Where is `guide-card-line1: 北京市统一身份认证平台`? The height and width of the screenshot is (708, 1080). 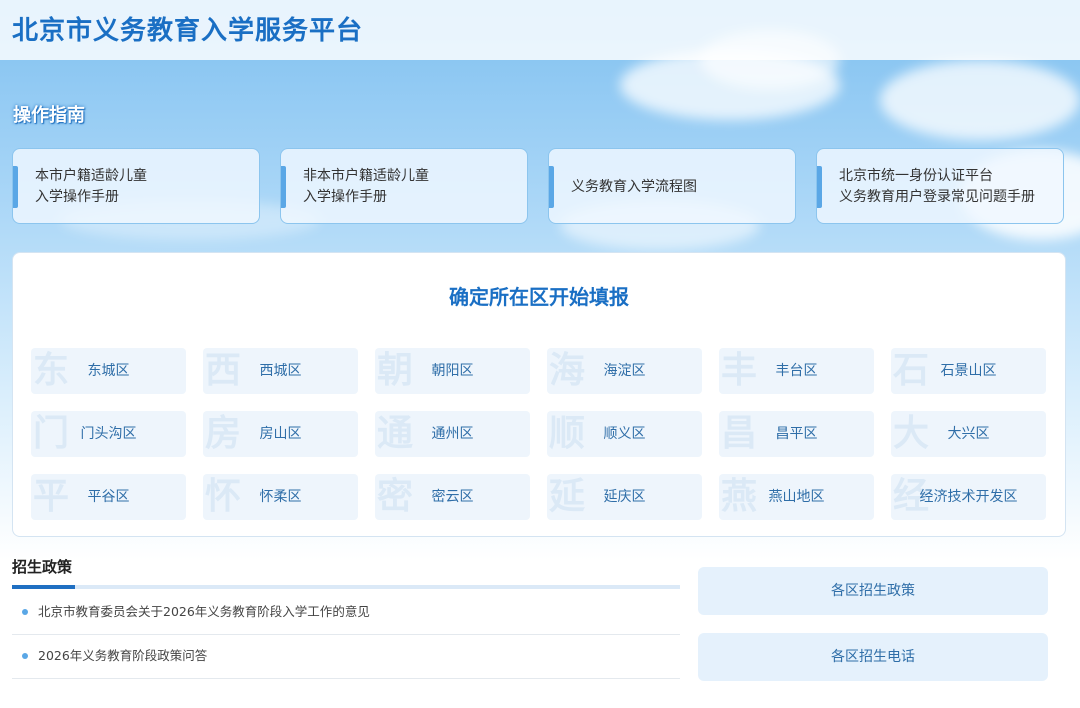 guide-card-line1: 北京市统一身份认证平台 is located at coordinates (916, 176).